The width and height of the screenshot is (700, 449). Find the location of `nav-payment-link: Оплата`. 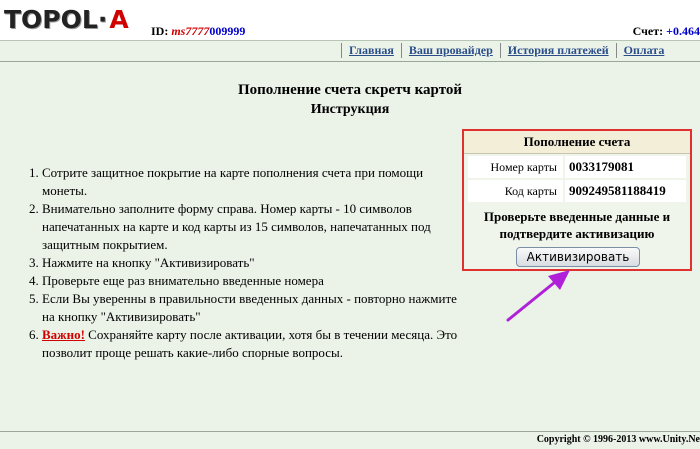

nav-payment-link: Оплата is located at coordinates (643, 50).